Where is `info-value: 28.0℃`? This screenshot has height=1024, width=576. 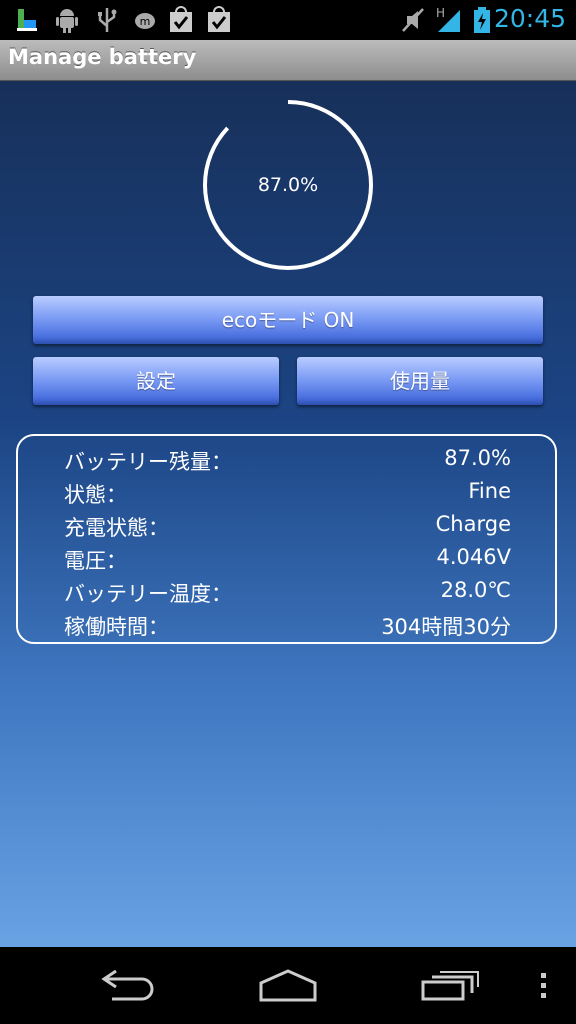 info-value: 28.0℃ is located at coordinates (475, 590).